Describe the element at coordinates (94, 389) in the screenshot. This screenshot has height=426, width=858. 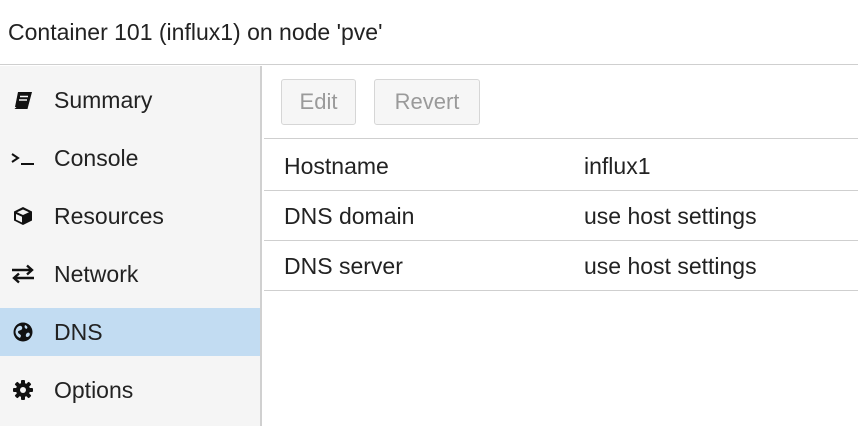
I see `sidebar-item-label: Options` at that location.